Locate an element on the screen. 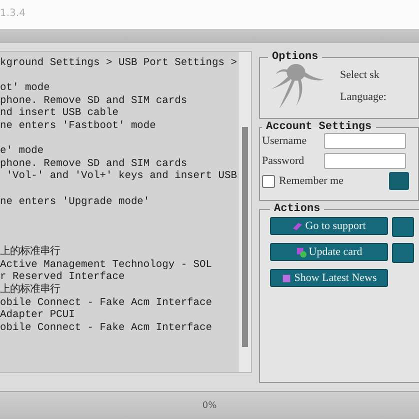  username-field is located at coordinates (365, 141).